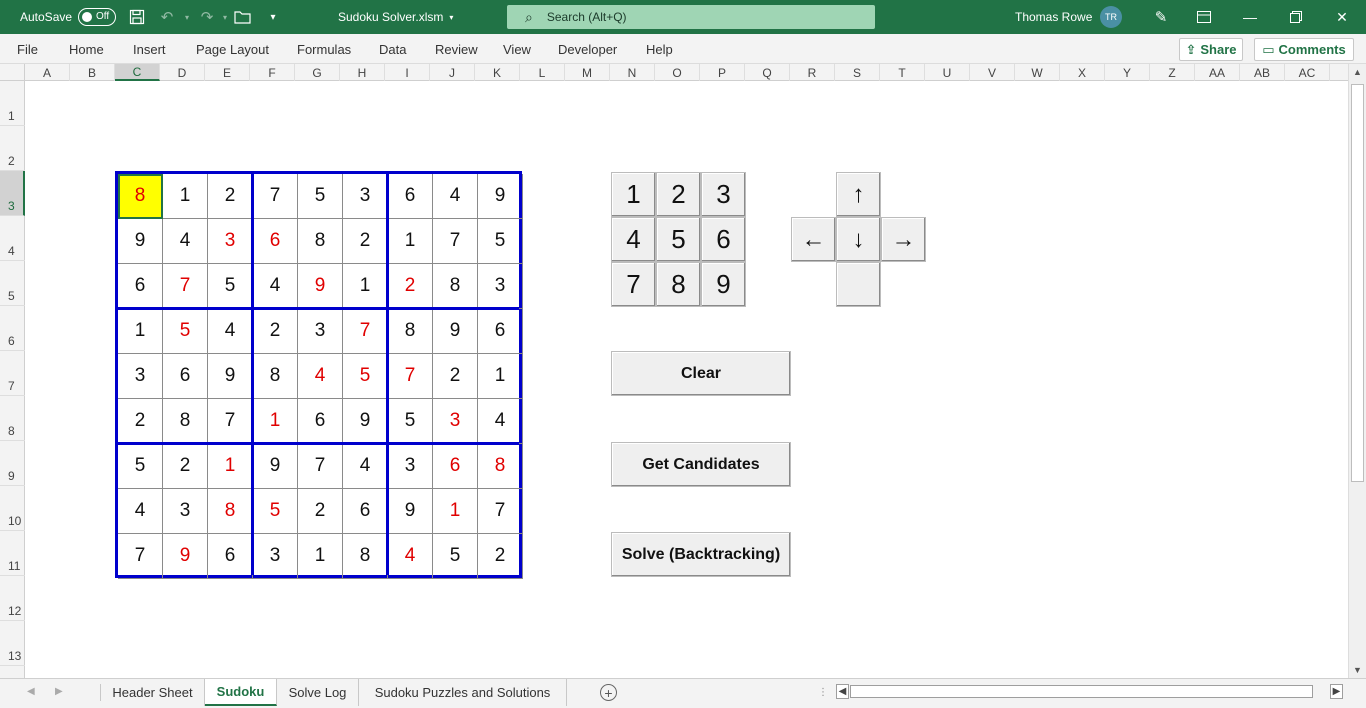  I want to click on sudoku-cell-r2c8: 7, so click(455, 241).